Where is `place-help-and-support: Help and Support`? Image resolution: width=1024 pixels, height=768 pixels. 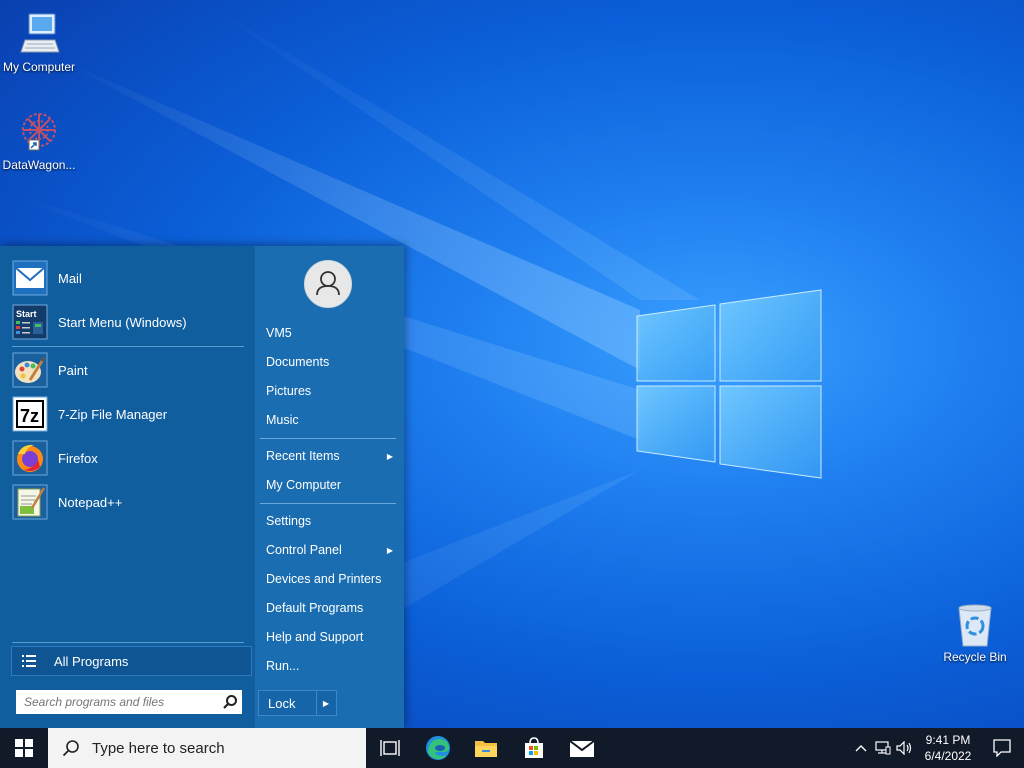
place-help-and-support: Help and Support is located at coordinates (331, 637).